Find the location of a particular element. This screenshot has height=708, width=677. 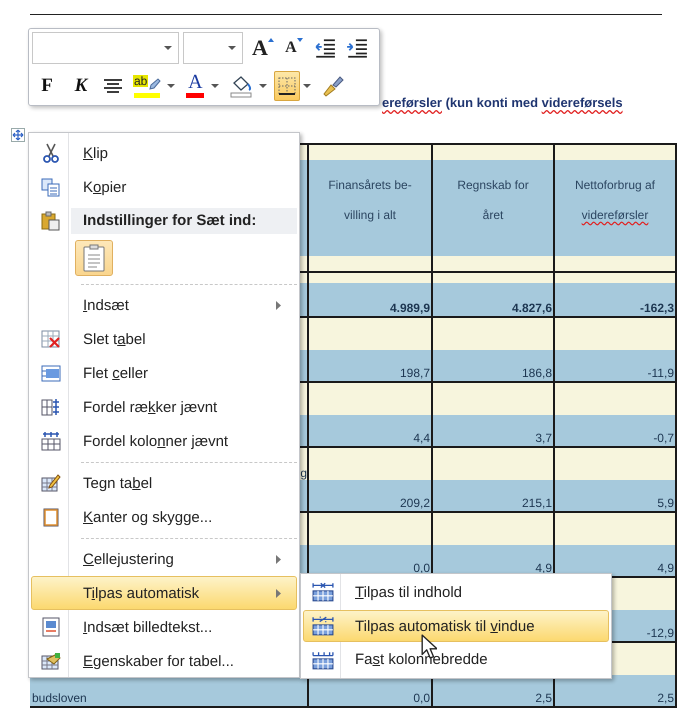

table-cell: 209,2 is located at coordinates (371, 479).